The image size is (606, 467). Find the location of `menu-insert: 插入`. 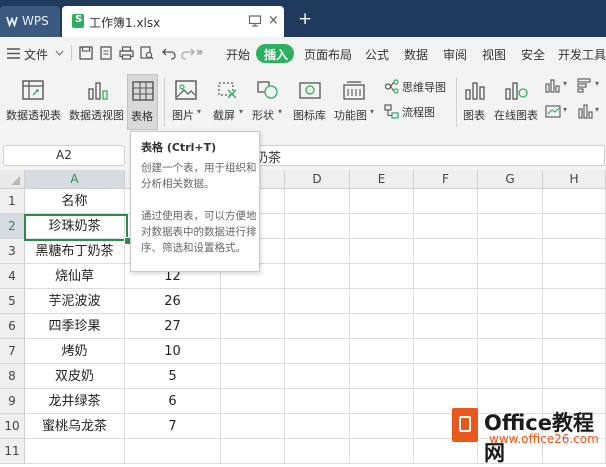

menu-insert: 插入 is located at coordinates (276, 54).